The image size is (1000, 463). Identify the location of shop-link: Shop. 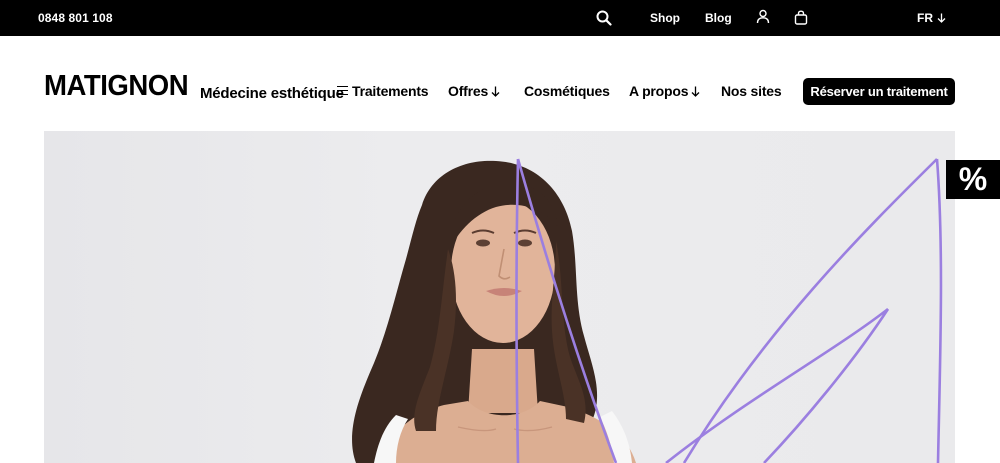
(665, 18).